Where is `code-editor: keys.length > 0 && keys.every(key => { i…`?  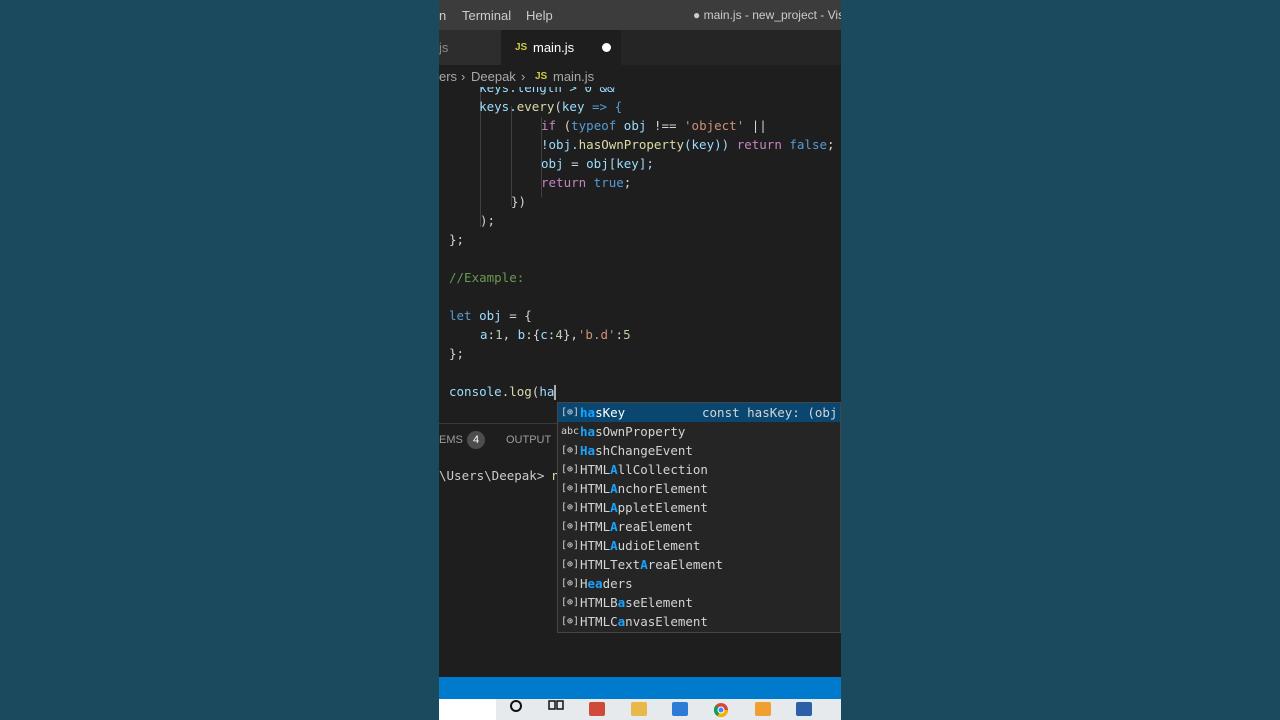 code-editor: keys.length > 0 && keys.every(key => { i… is located at coordinates (640, 247).